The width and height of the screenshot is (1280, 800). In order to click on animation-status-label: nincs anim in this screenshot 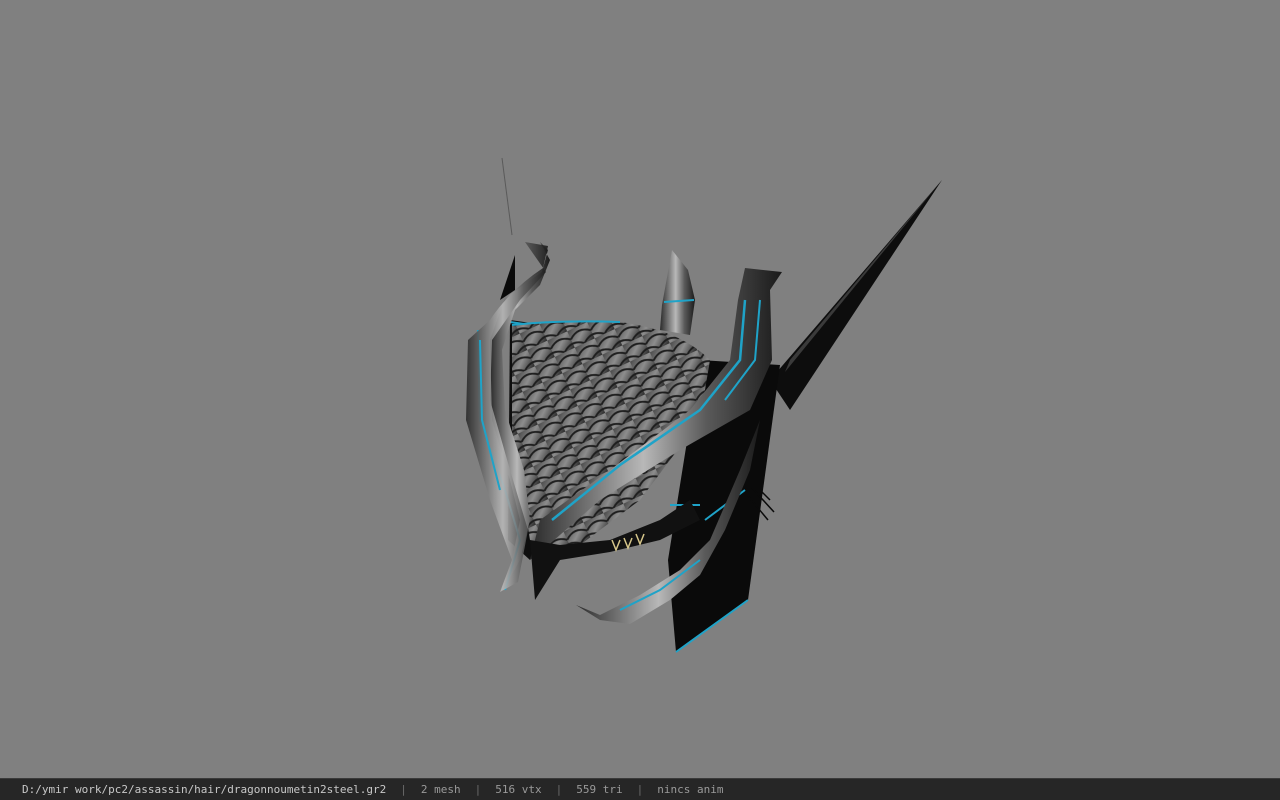, I will do `click(690, 789)`.